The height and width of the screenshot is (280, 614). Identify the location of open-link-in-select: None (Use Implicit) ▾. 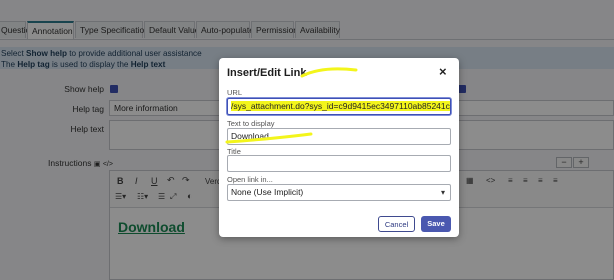
(339, 192).